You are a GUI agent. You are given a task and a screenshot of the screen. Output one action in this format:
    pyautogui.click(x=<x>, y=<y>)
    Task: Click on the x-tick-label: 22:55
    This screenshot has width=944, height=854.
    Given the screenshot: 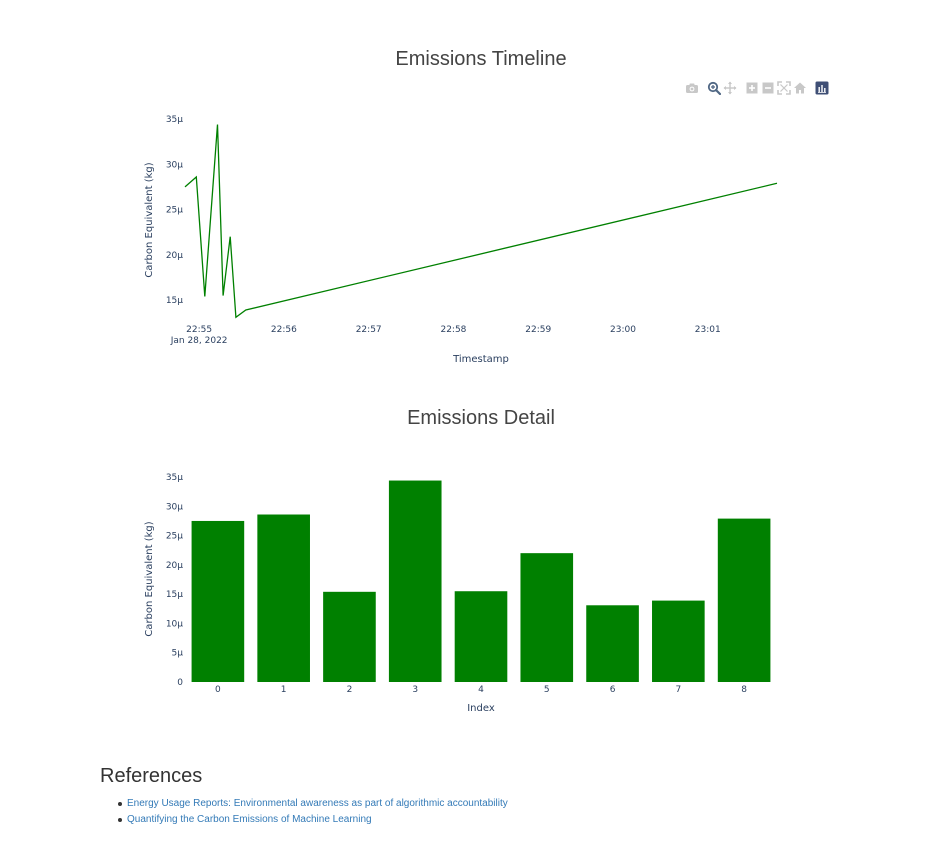 What is the action you would take?
    pyautogui.click(x=199, y=330)
    